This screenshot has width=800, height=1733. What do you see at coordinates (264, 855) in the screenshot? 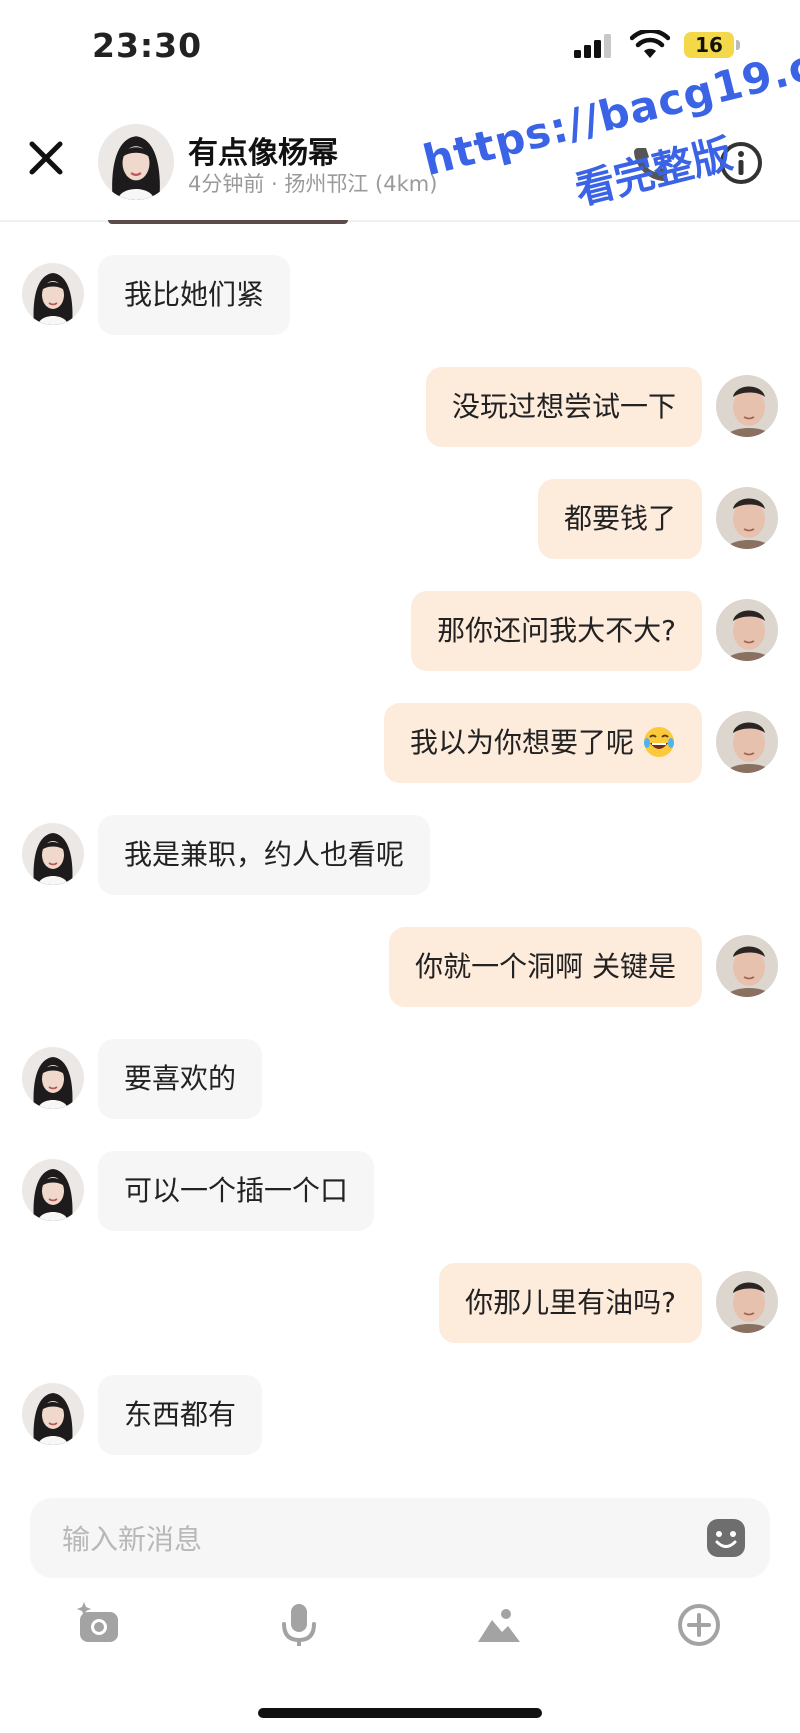
I see `received-message-bubble: 我是兼职，约人也看呢` at bounding box center [264, 855].